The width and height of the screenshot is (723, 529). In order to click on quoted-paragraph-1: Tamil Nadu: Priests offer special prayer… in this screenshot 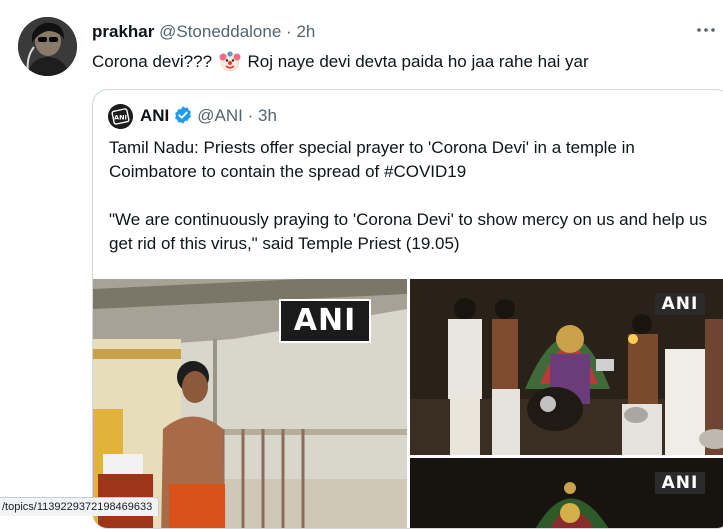, I will do `click(372, 159)`.